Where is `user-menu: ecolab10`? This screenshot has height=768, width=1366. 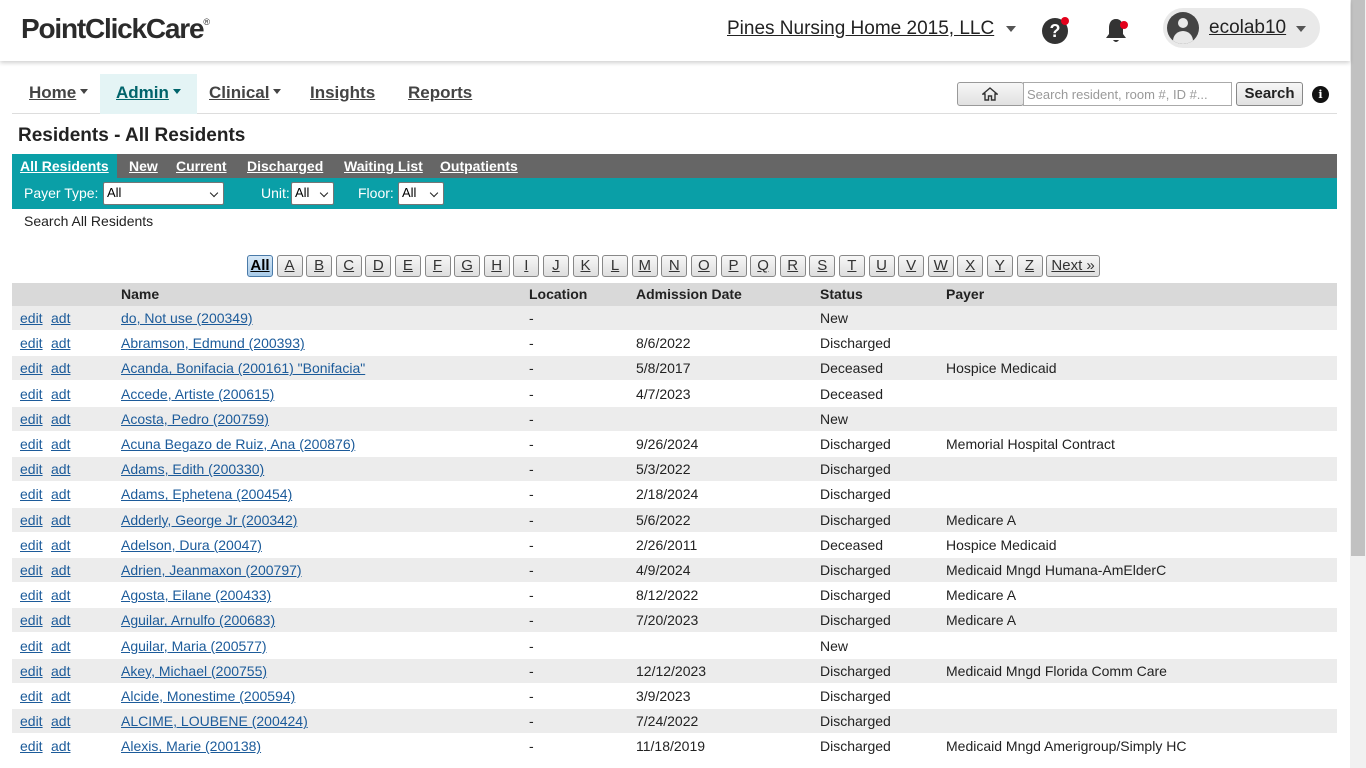 user-menu: ecolab10 is located at coordinates (1241, 28).